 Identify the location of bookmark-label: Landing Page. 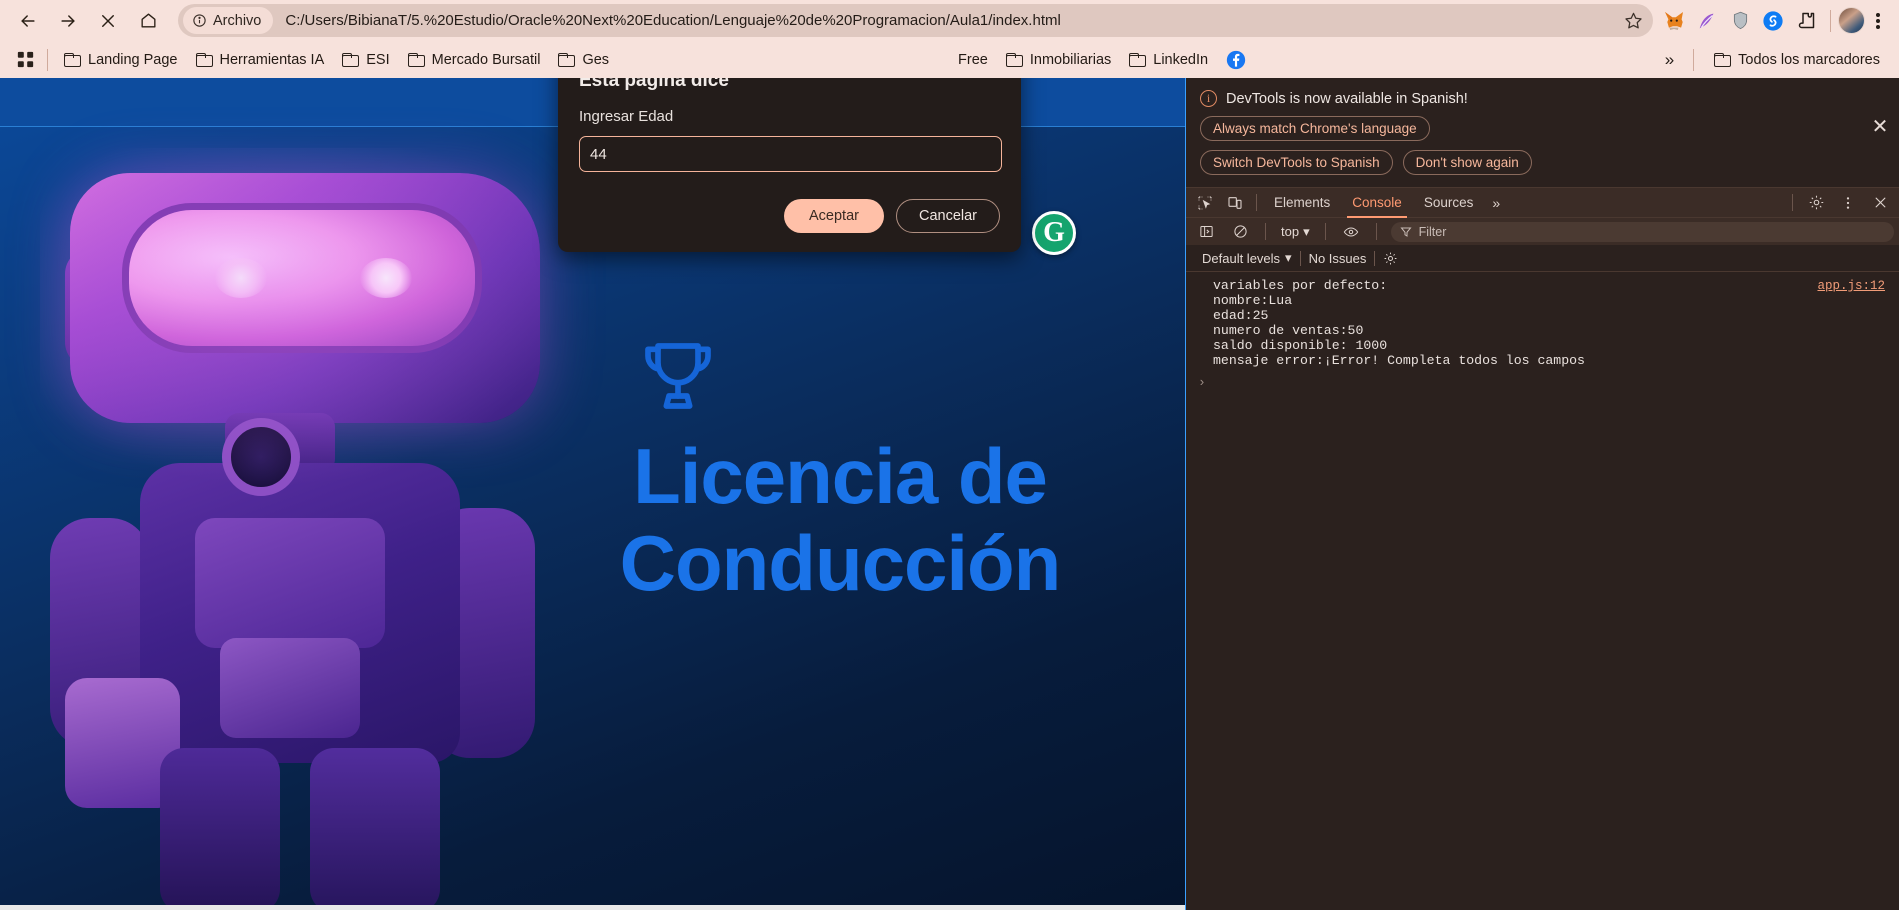
(133, 59).